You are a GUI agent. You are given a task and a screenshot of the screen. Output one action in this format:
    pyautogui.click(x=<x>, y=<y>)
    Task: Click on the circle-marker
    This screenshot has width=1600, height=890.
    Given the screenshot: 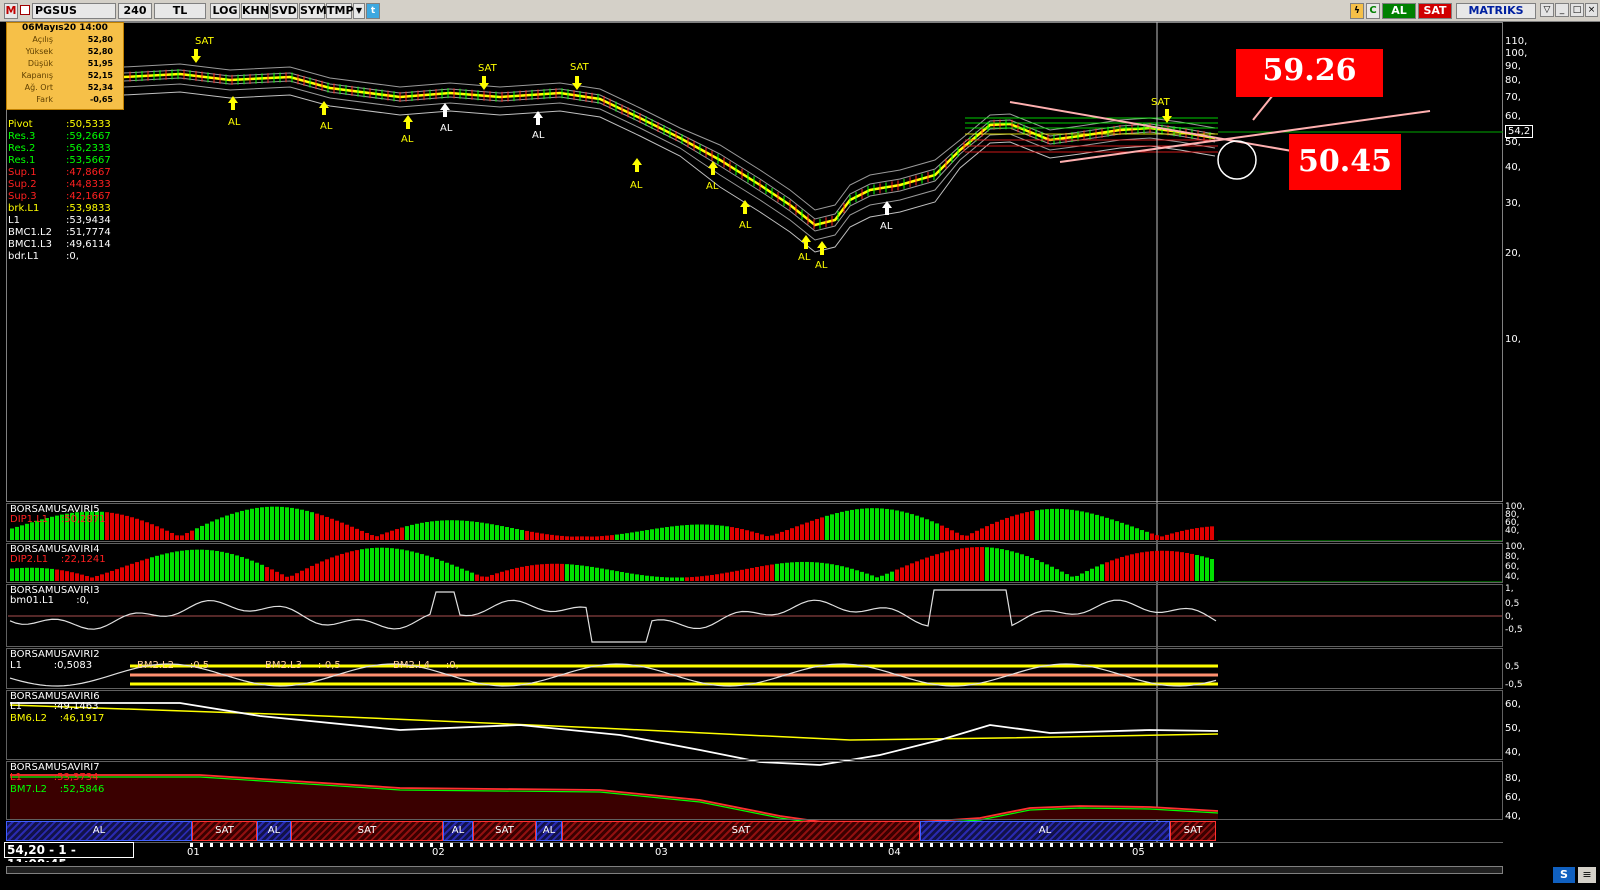 What is the action you would take?
    pyautogui.click(x=1237, y=160)
    